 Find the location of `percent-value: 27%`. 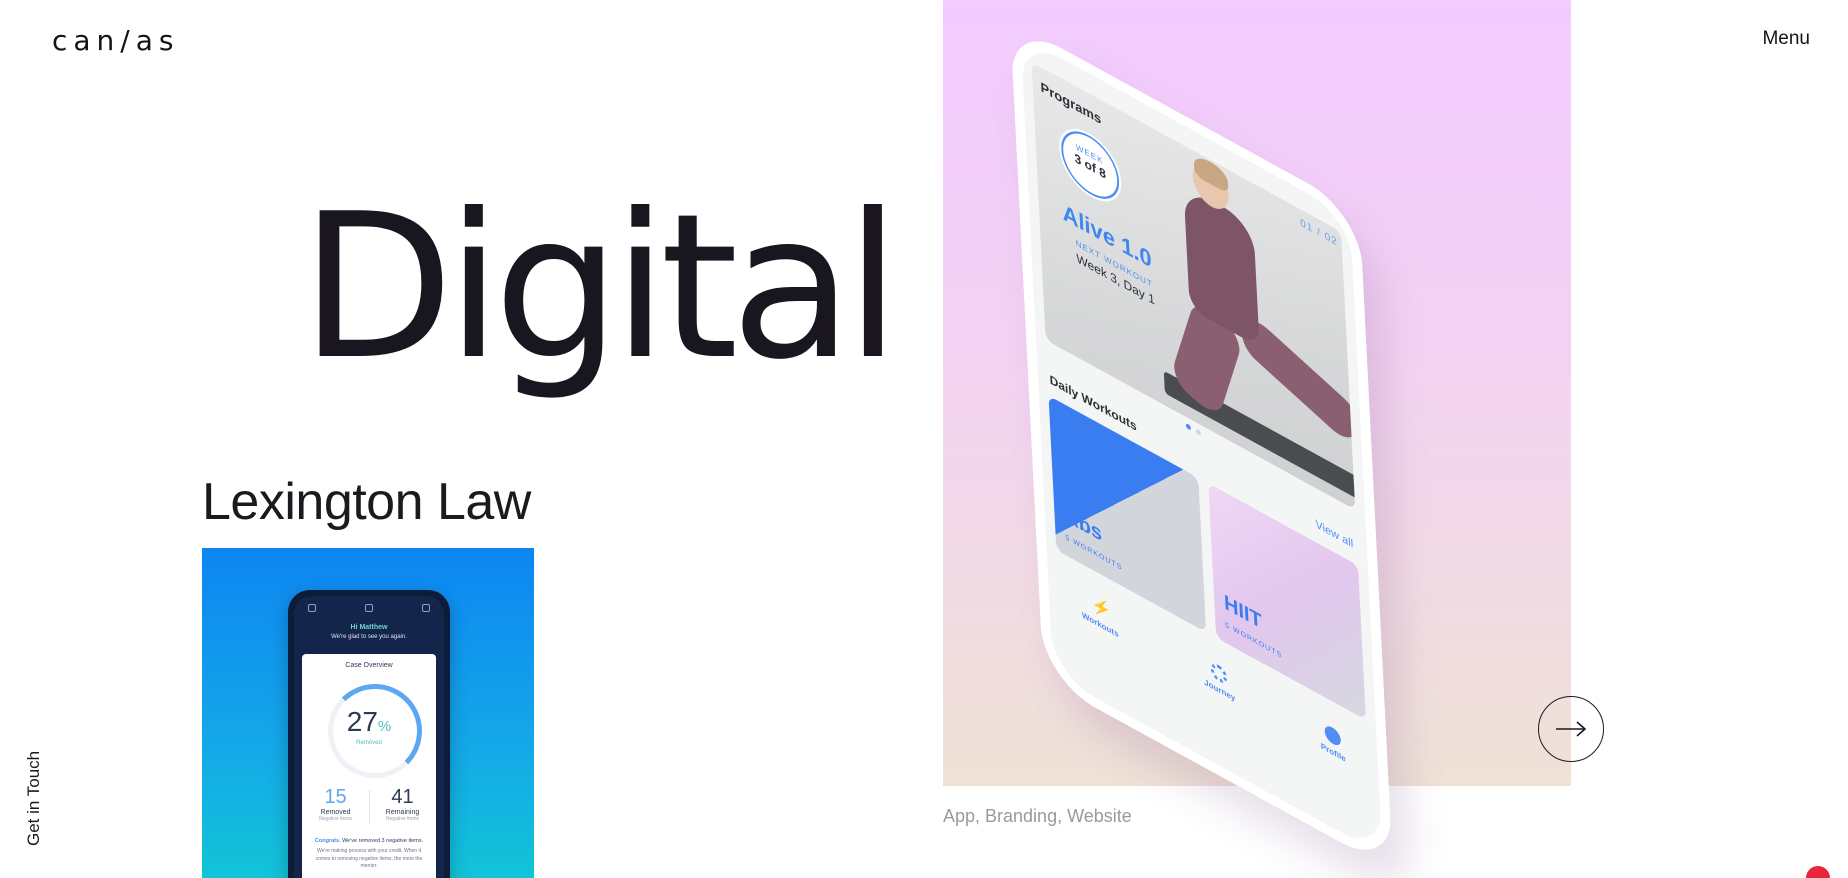

percent-value: 27% is located at coordinates (369, 722).